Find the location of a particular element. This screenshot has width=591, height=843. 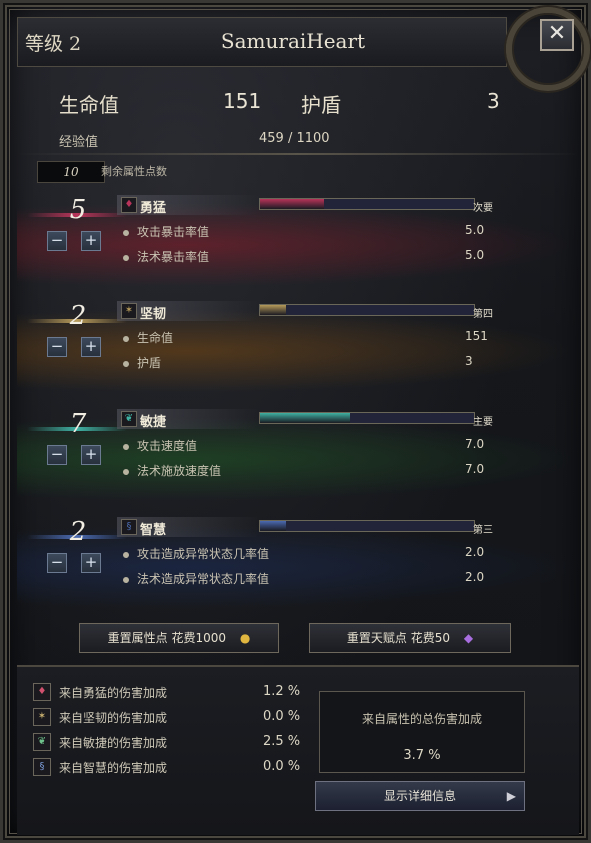

attribute-block: 7 − + ❦ 敏捷 主要 攻击速度值 7.0 法术施放速度值 7.0 is located at coordinates (298, 459).